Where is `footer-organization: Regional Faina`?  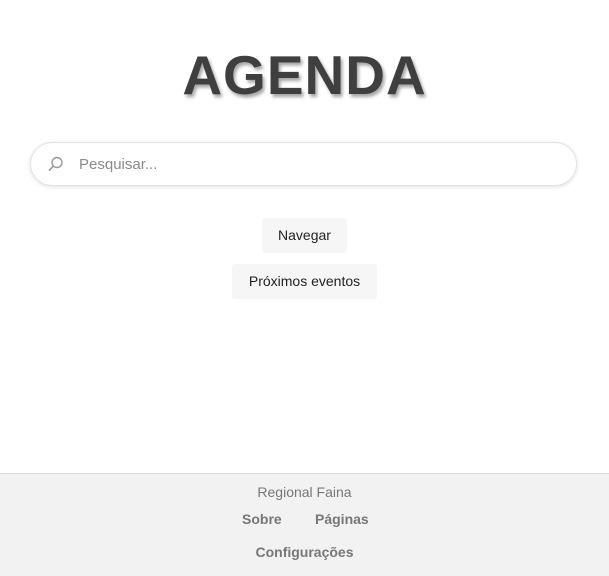 footer-organization: Regional Faina is located at coordinates (304, 492).